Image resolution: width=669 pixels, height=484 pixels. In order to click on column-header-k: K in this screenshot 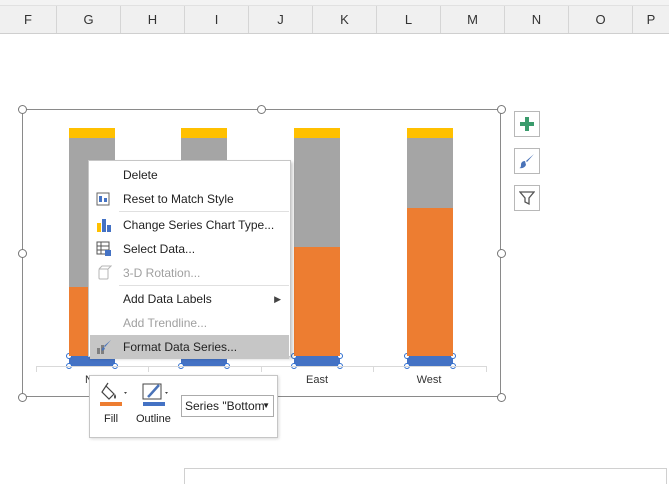, I will do `click(345, 19)`.